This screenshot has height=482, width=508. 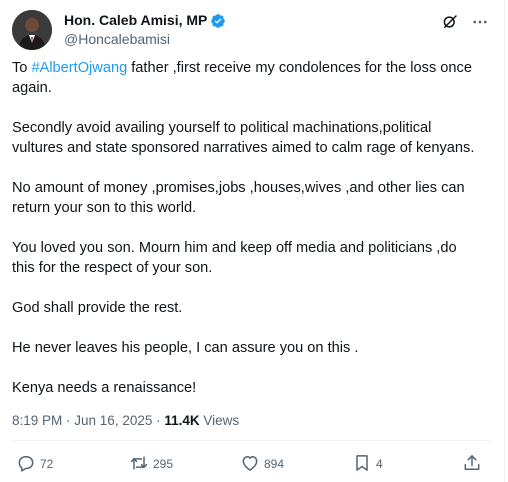 I want to click on header-actions, so click(x=462, y=22).